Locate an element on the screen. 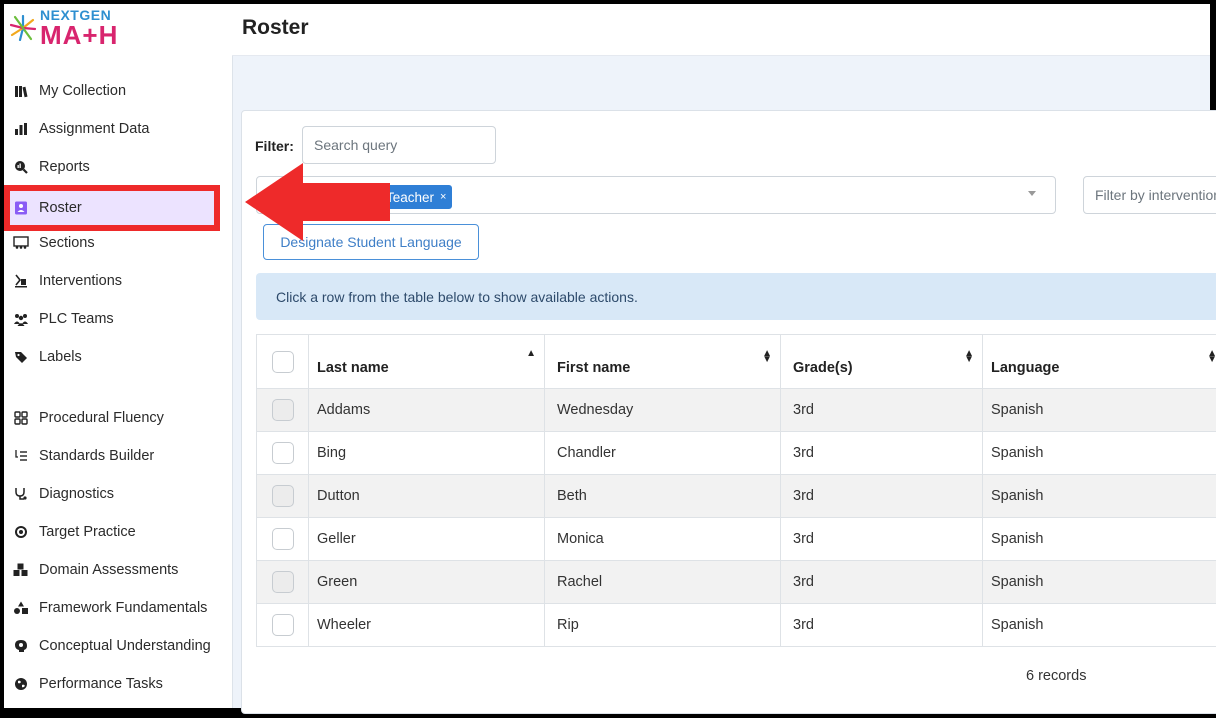 The image size is (1216, 718). target-icon is located at coordinates (21, 532).